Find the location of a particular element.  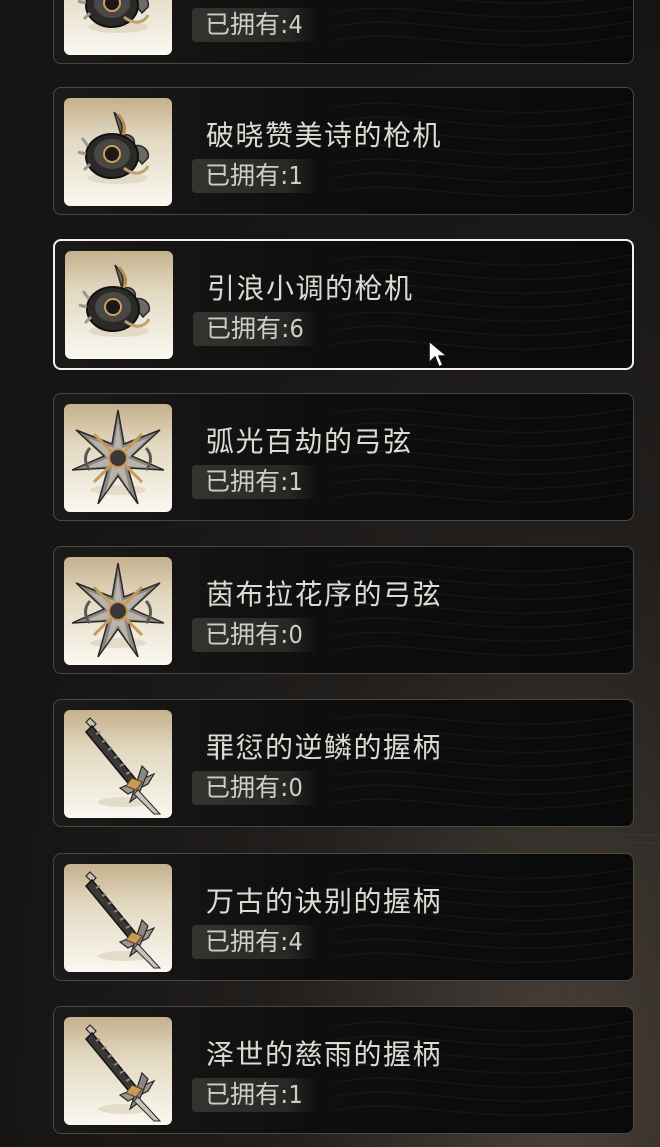

item-name: 茵布拉花序的弓弦 is located at coordinates (324, 594).